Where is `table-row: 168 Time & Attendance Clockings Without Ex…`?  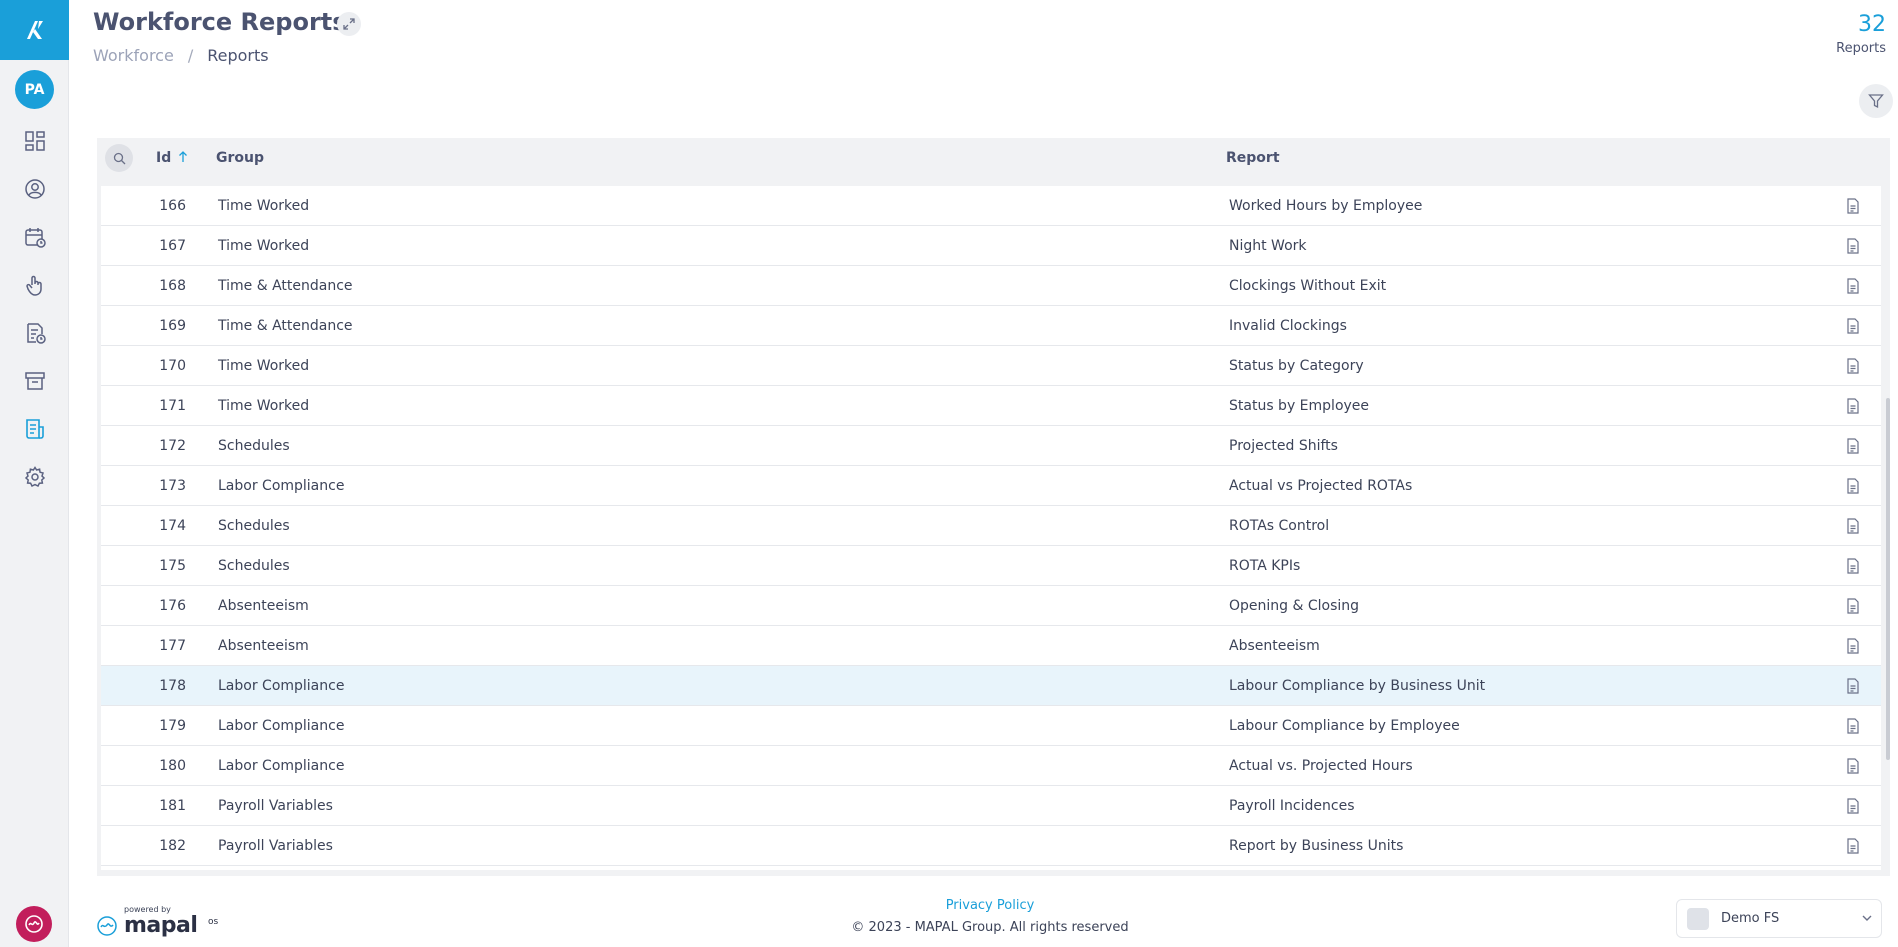
table-row: 168 Time & Attendance Clockings Without Ex… is located at coordinates (991, 286).